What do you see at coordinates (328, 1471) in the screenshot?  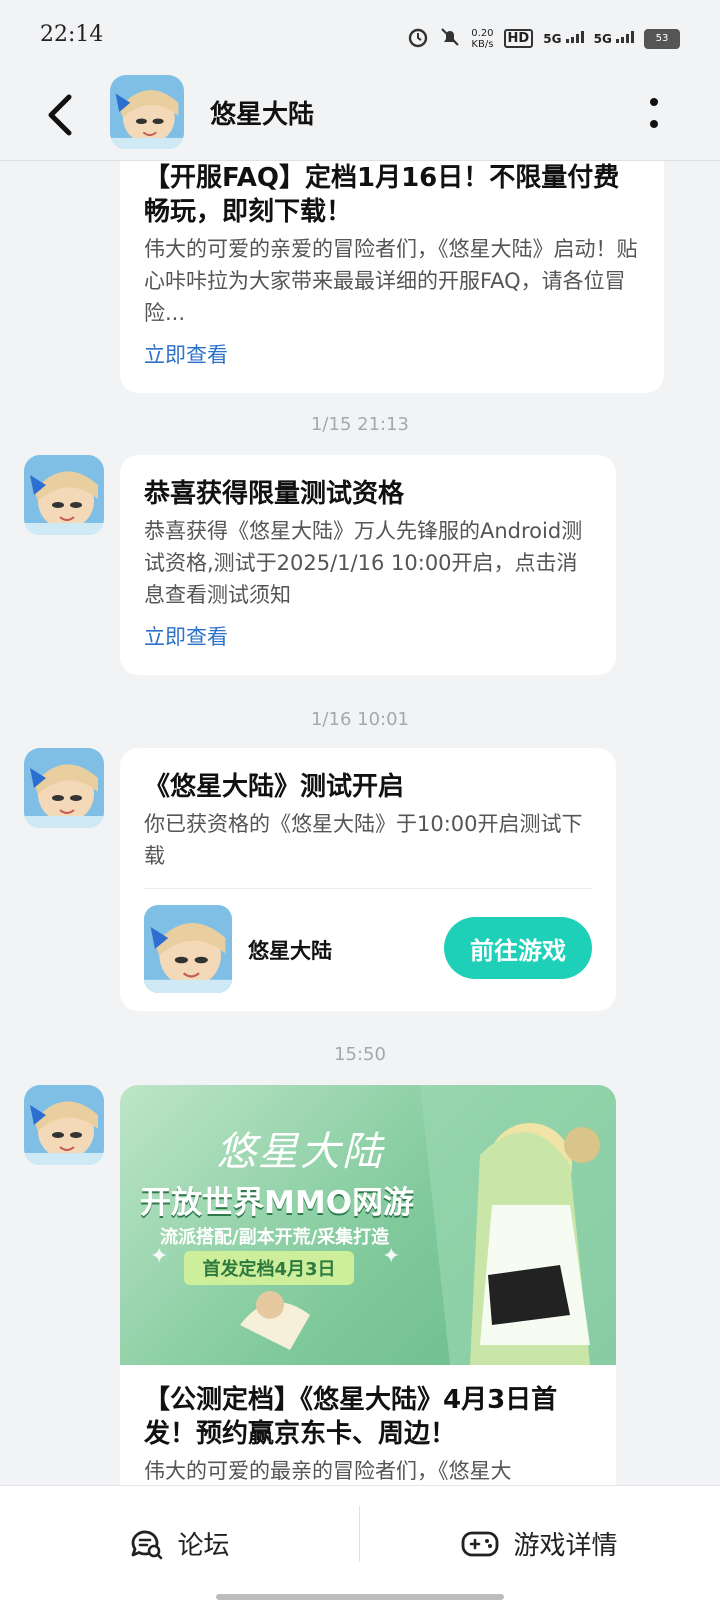 I see `message-body: 伟大的可爱的最亲的冒险者们，《悠星大` at bounding box center [328, 1471].